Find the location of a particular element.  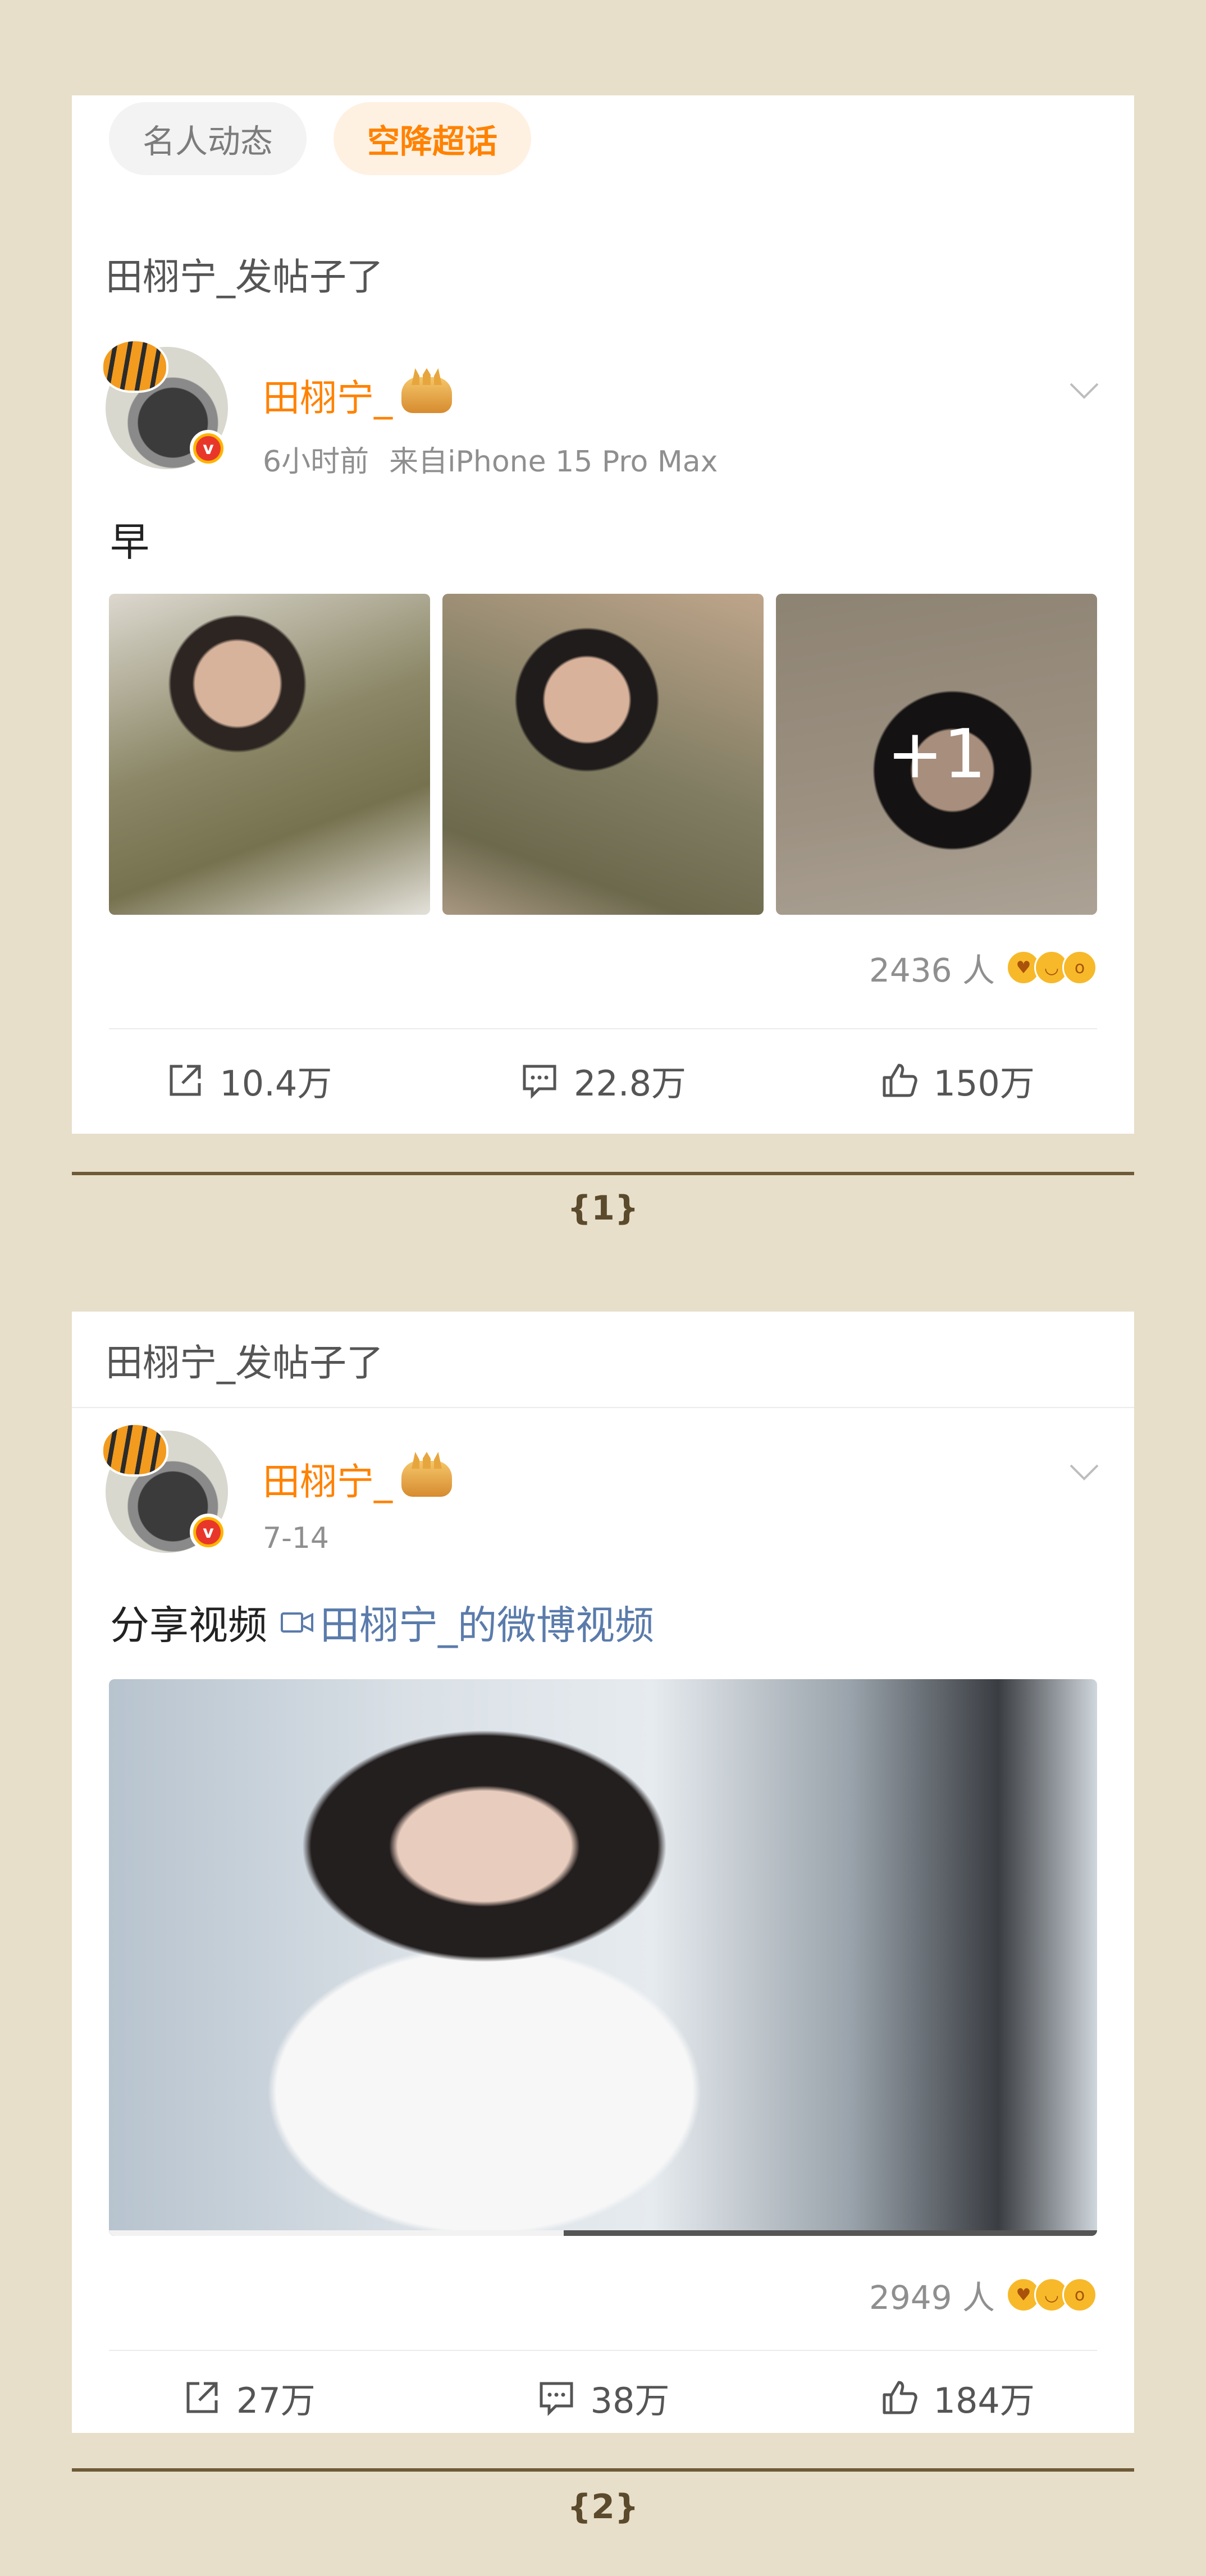

reaction-count: 2949 人 is located at coordinates (932, 2298).